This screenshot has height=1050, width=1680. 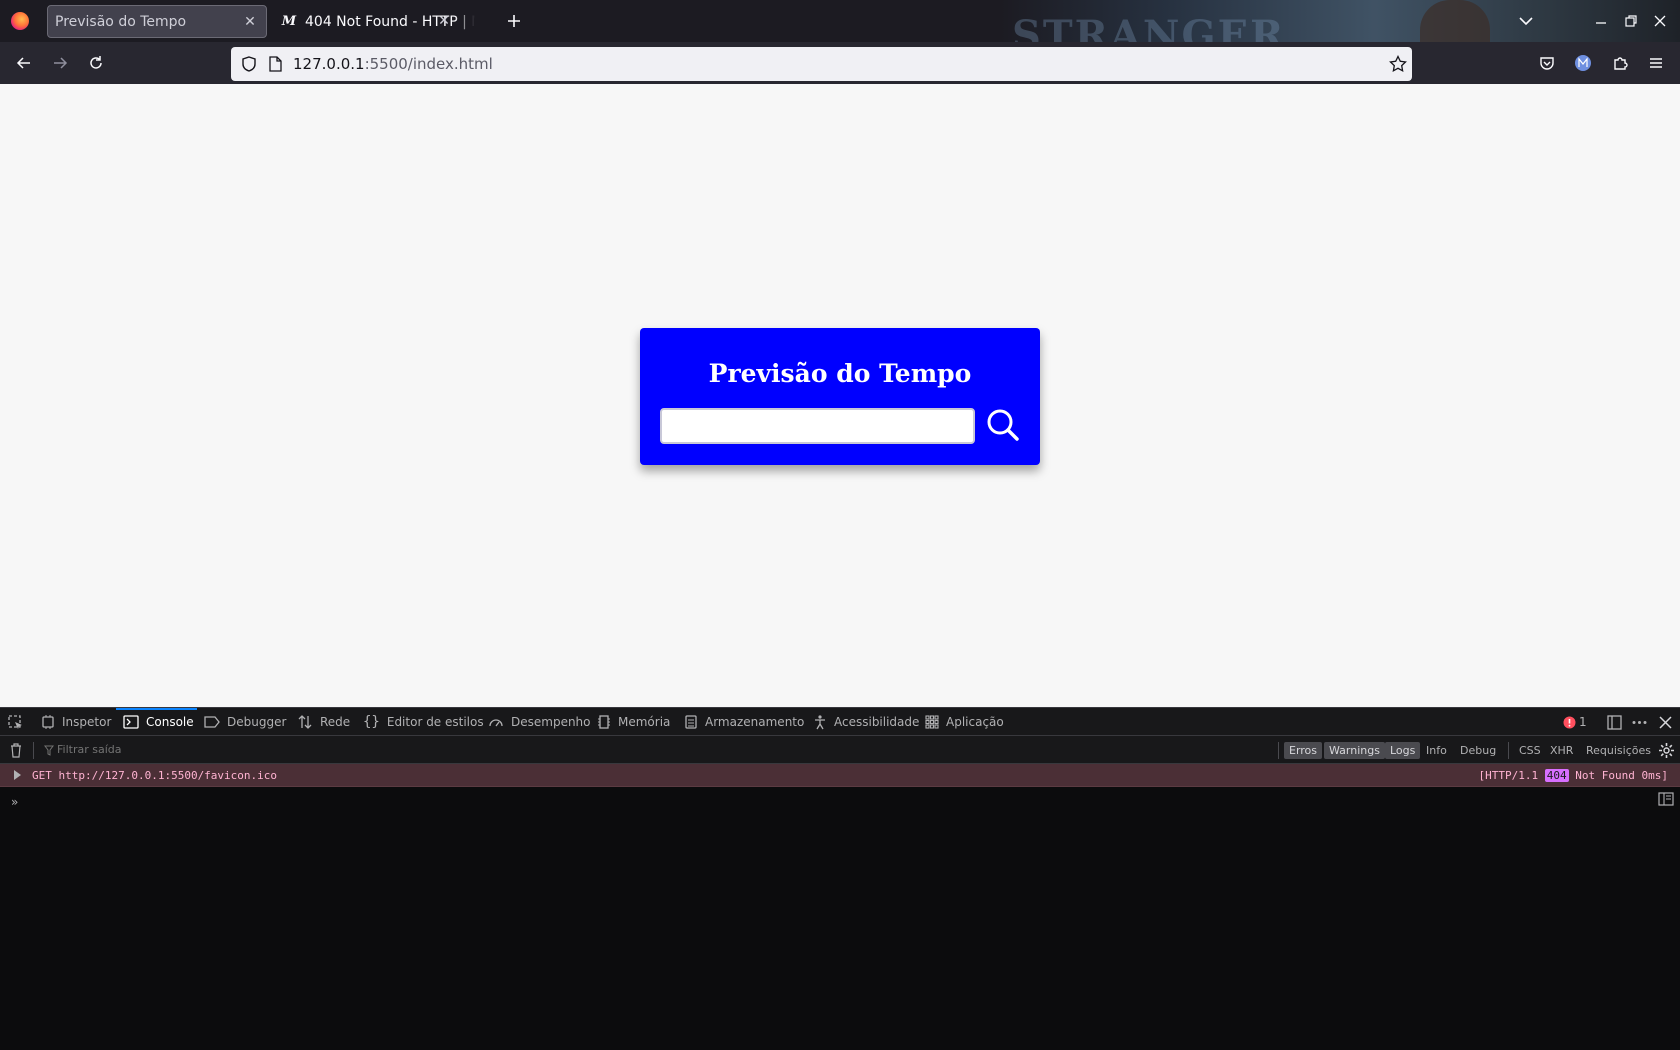 I want to click on devtools-tab-memoria: Memória, so click(x=633, y=722).